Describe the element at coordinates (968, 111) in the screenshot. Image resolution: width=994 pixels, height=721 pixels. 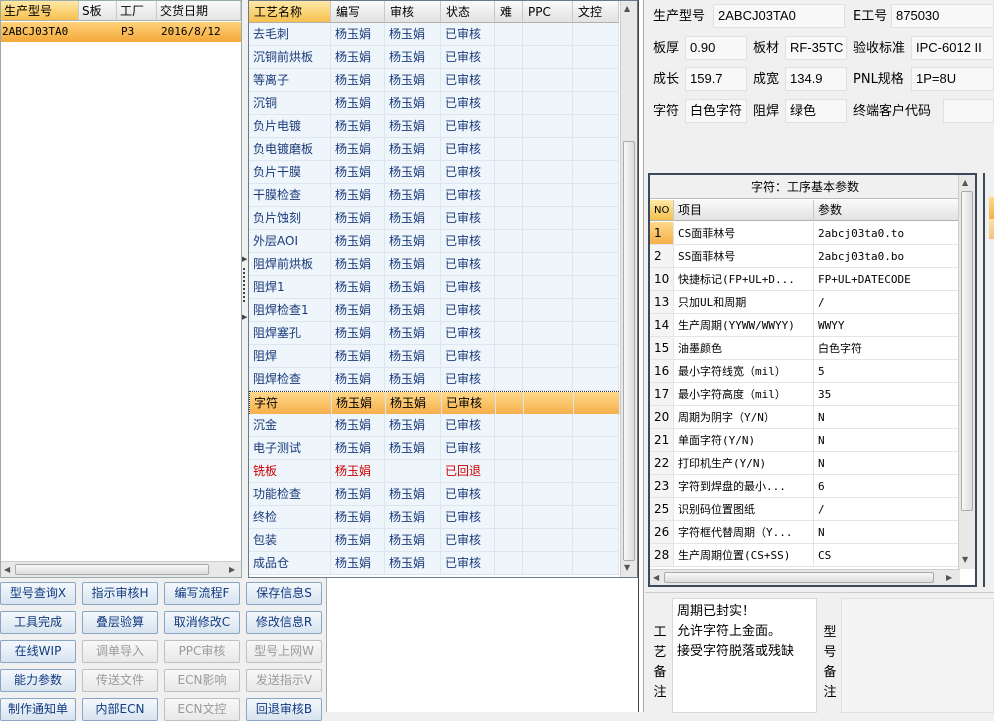
I see `customer-code-field` at that location.